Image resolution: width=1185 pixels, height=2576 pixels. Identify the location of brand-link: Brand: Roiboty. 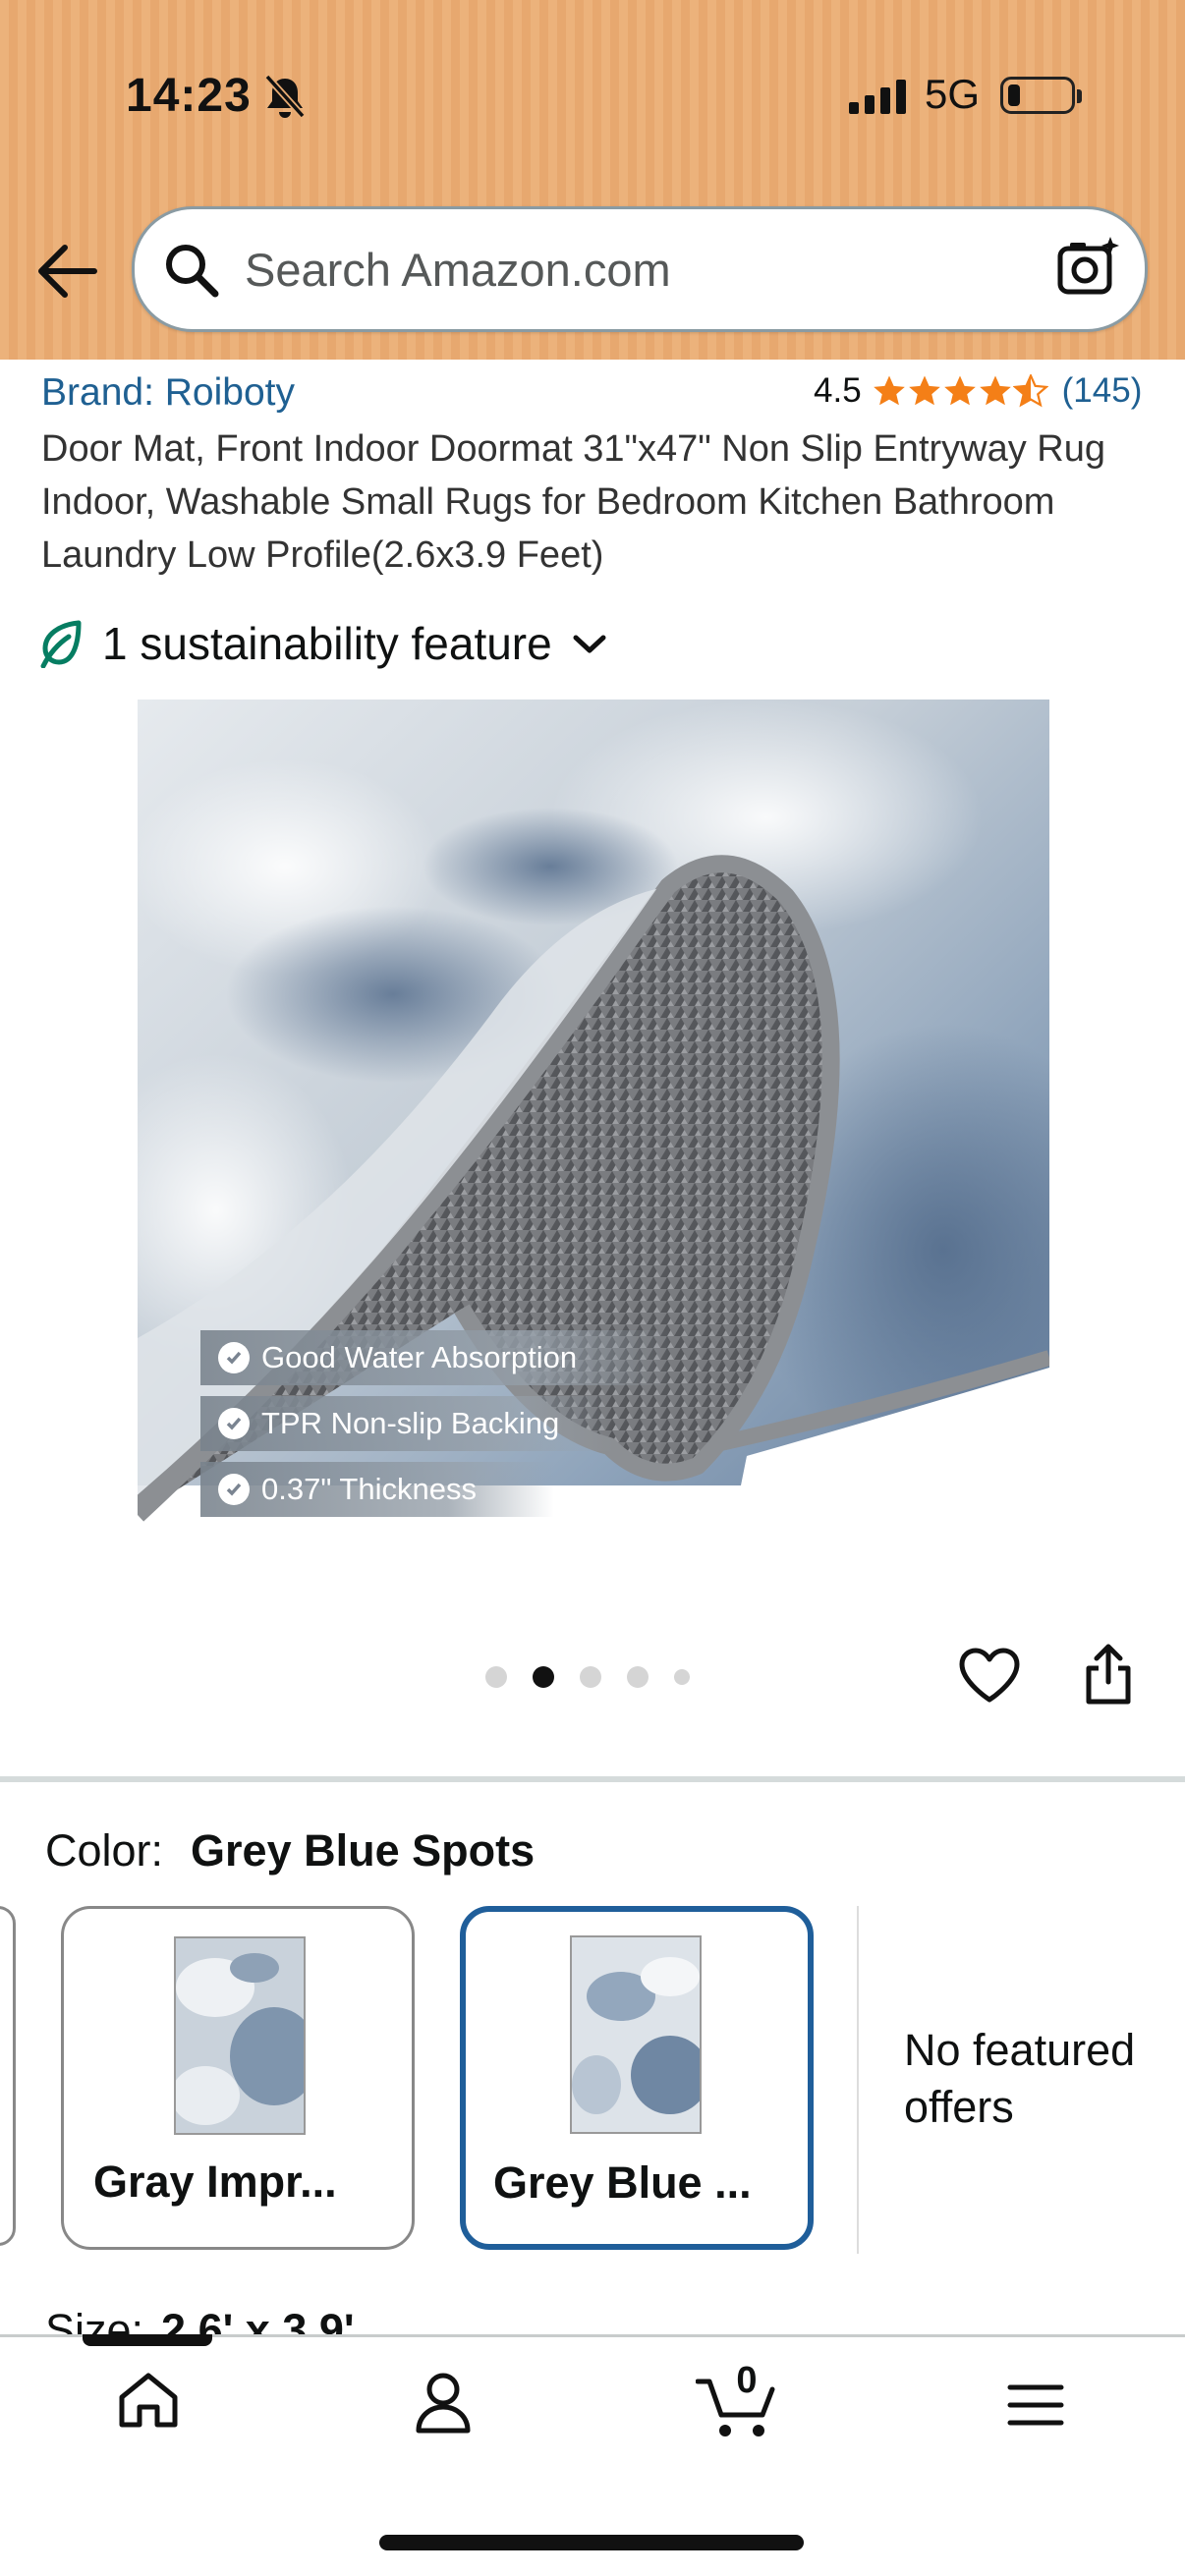
(168, 393).